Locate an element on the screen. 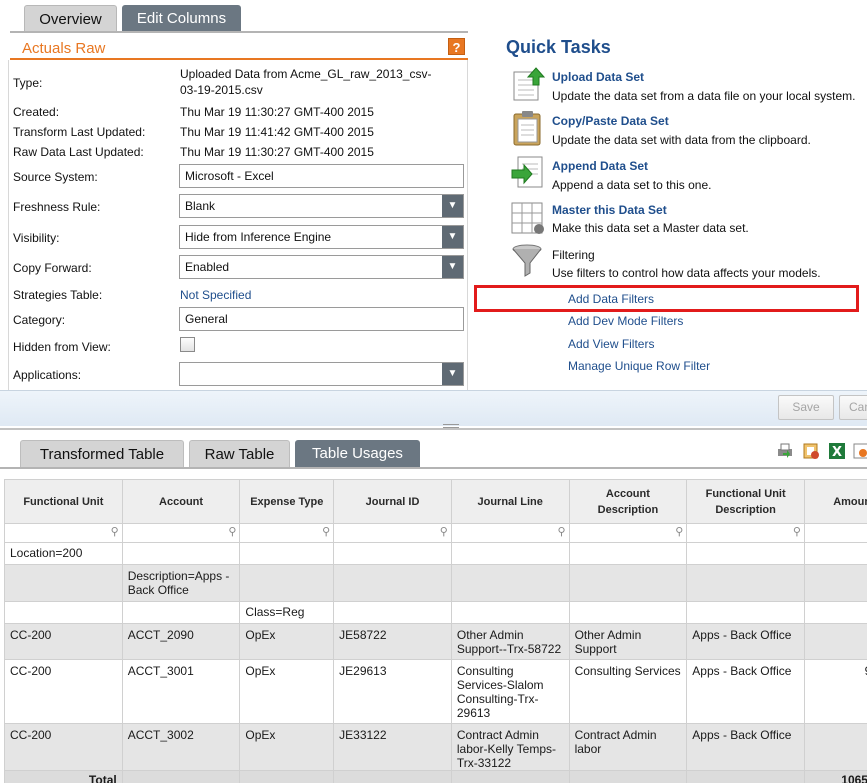 This screenshot has width=867, height=783. column-header: Expense Type is located at coordinates (287, 501).